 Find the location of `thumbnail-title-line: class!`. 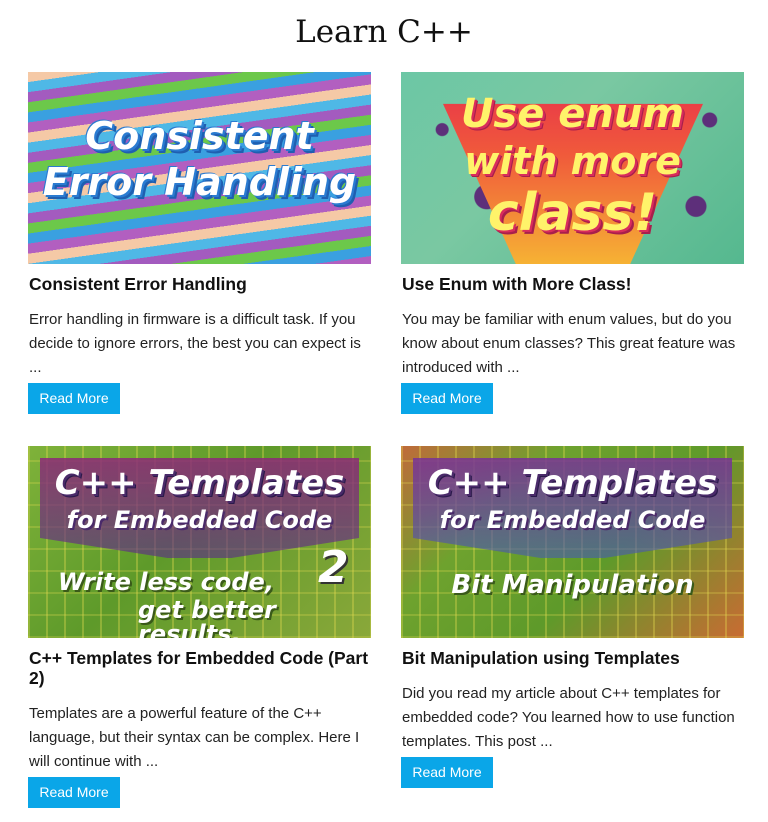

thumbnail-title-line: class! is located at coordinates (572, 213).